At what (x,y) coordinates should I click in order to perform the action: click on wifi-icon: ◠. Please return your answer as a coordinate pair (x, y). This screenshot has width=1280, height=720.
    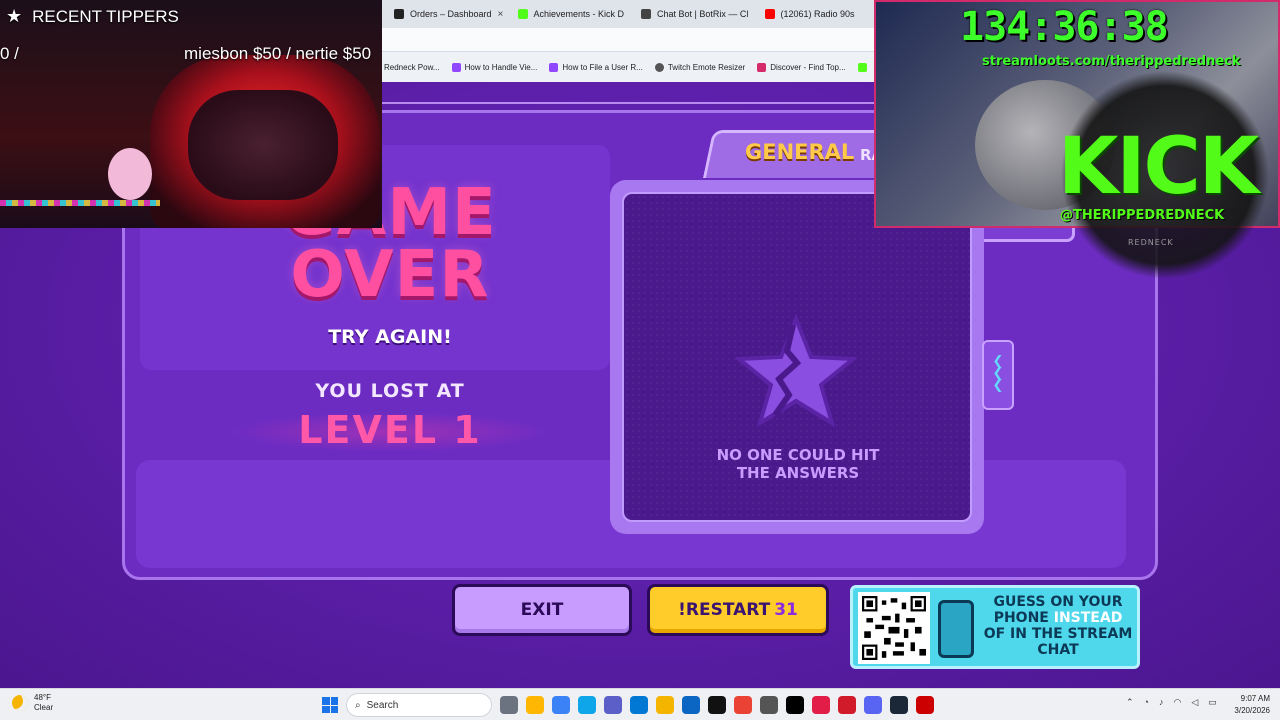
    Looking at the image, I should click on (1177, 702).